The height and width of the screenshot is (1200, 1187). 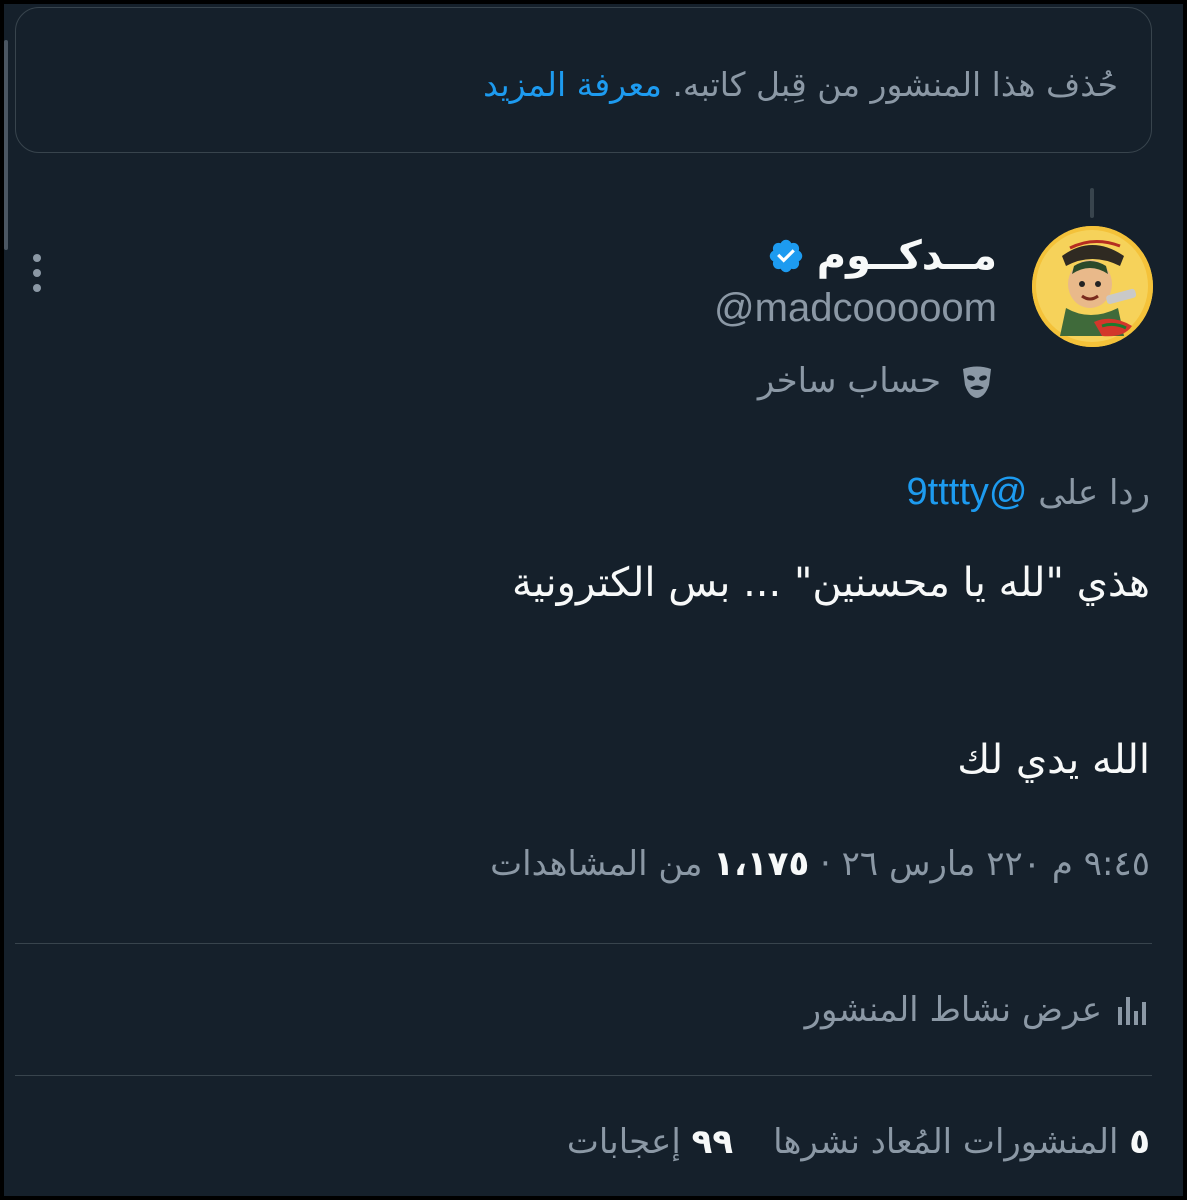 I want to click on deleted-post-message: حُذف هذا المنشور من قِبل كاتبه., so click(x=895, y=84).